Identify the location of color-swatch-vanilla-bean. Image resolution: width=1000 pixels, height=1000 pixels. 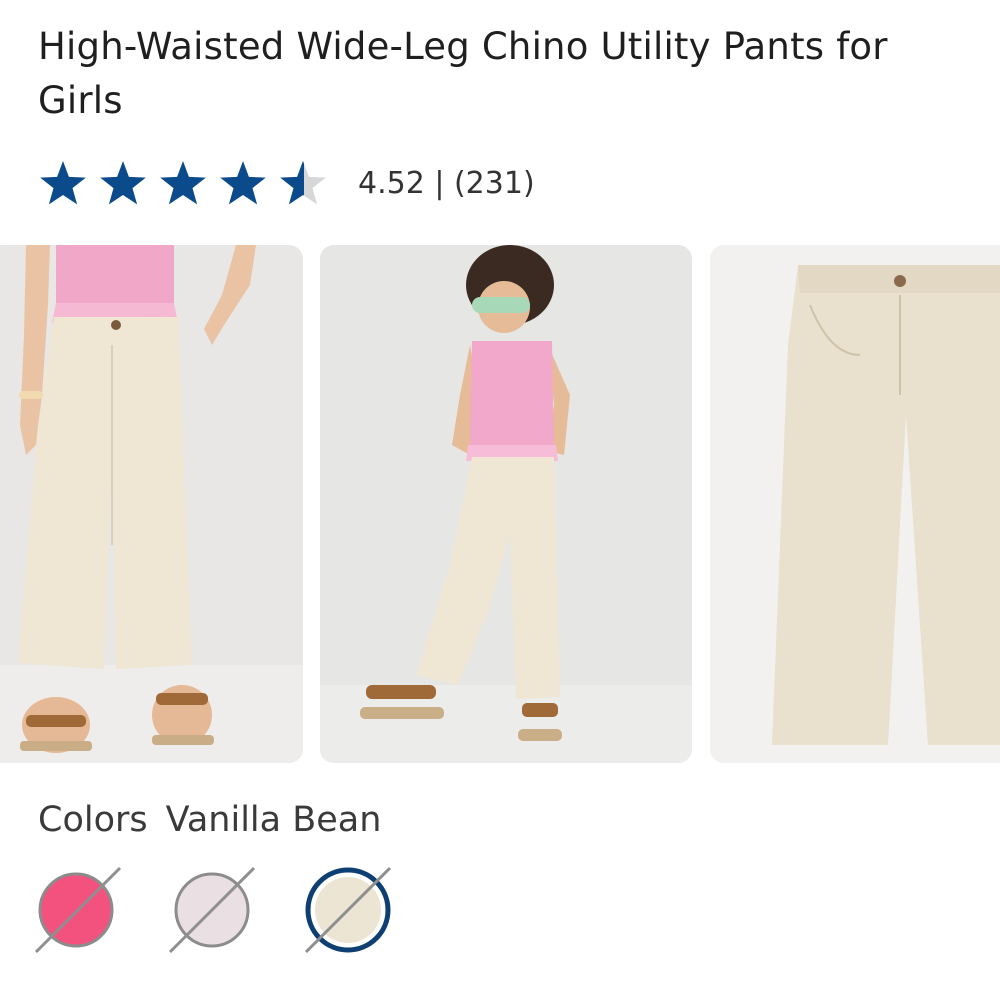
(348, 910).